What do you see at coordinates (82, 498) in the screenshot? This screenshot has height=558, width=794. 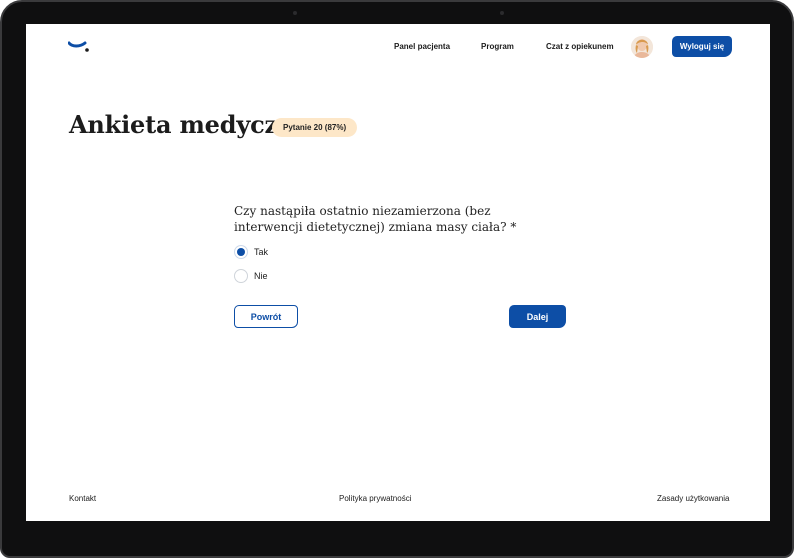 I see `footer-contact-link: Kontakt` at bounding box center [82, 498].